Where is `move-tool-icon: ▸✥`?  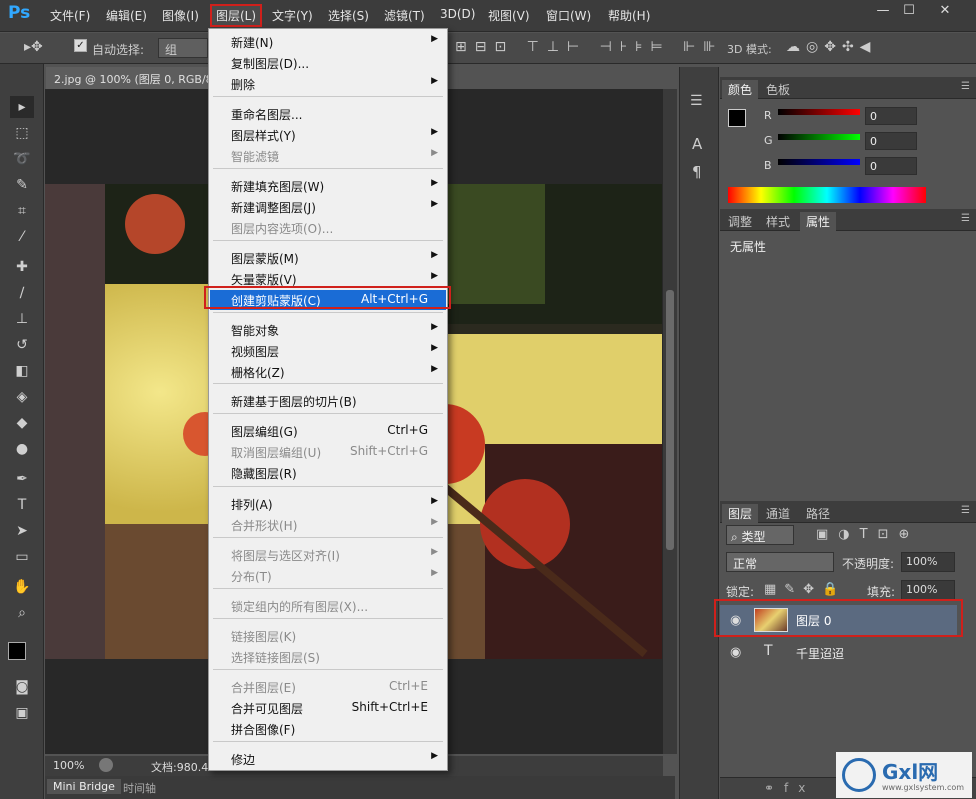
move-tool-icon: ▸✥ is located at coordinates (33, 47).